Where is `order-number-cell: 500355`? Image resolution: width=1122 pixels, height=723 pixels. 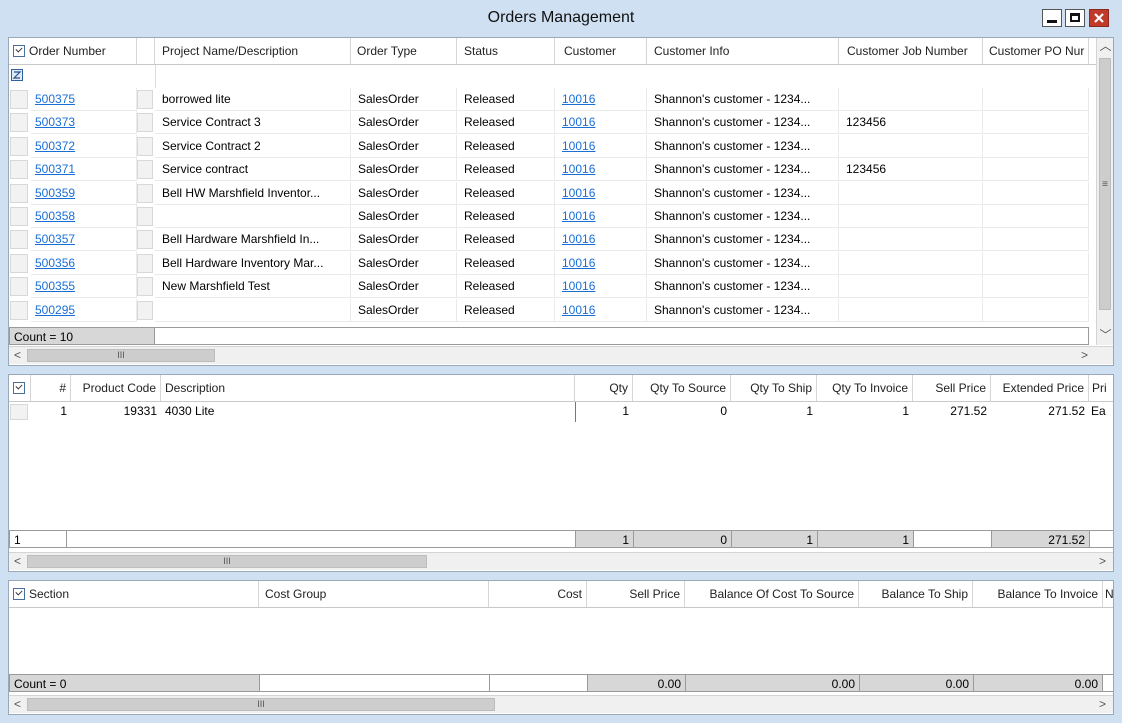 order-number-cell: 500355 is located at coordinates (84, 287).